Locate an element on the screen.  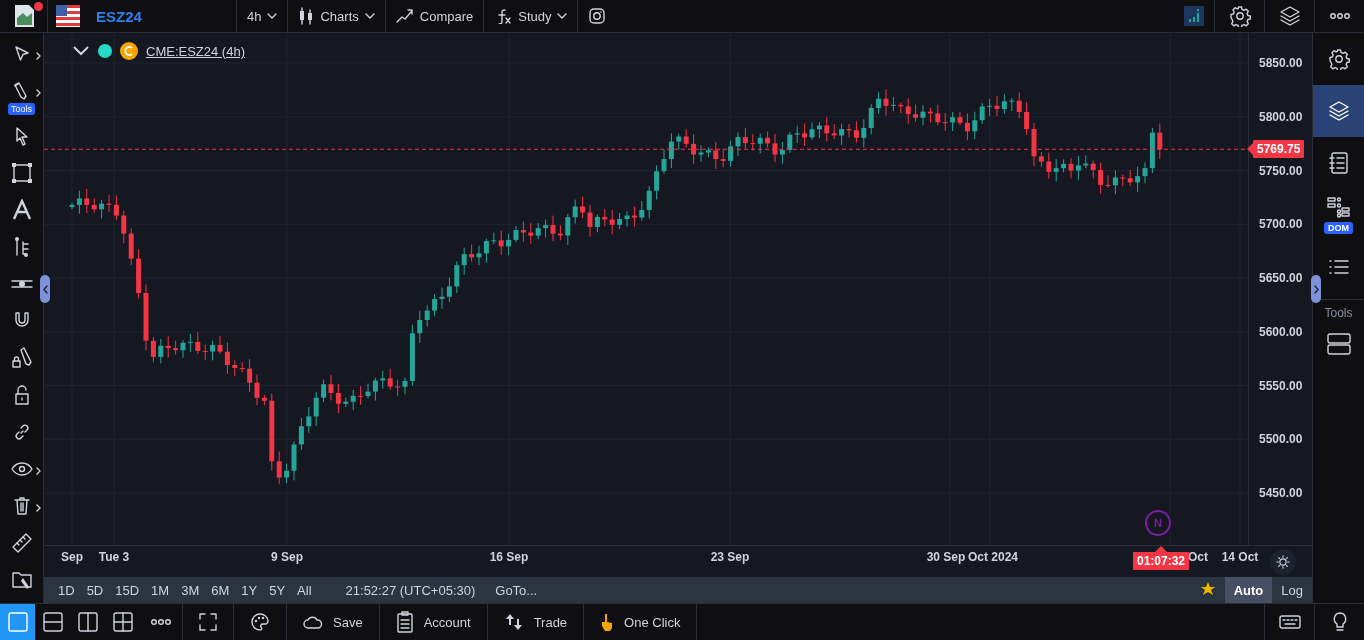
price-label: 5600.00 is located at coordinates (1281, 331).